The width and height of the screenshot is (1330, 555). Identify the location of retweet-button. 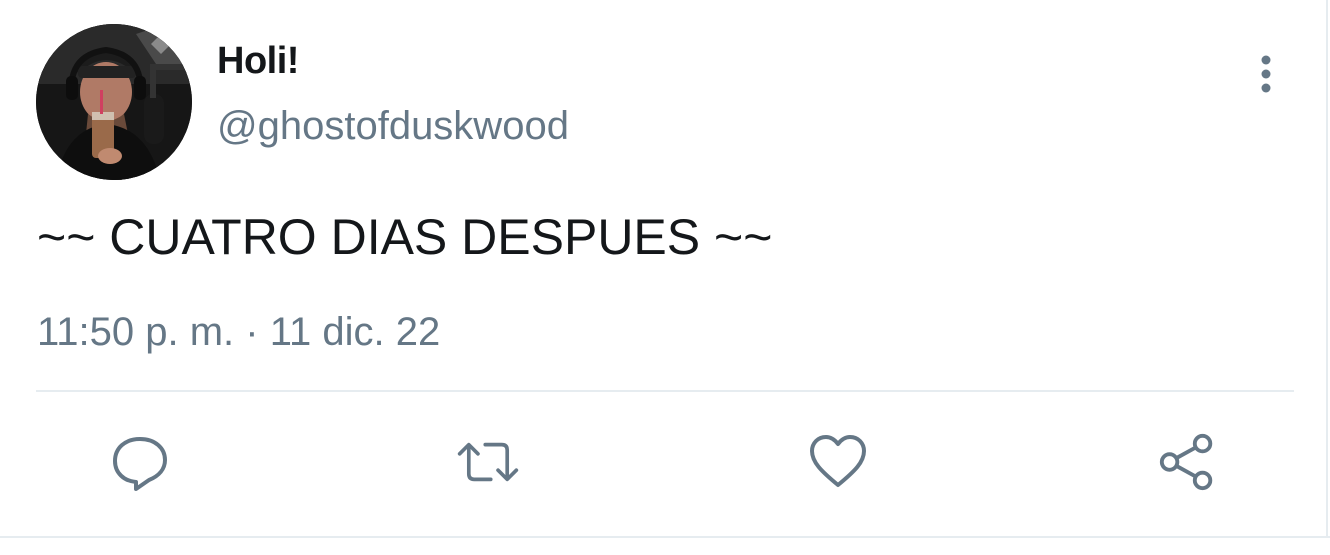
(488, 462).